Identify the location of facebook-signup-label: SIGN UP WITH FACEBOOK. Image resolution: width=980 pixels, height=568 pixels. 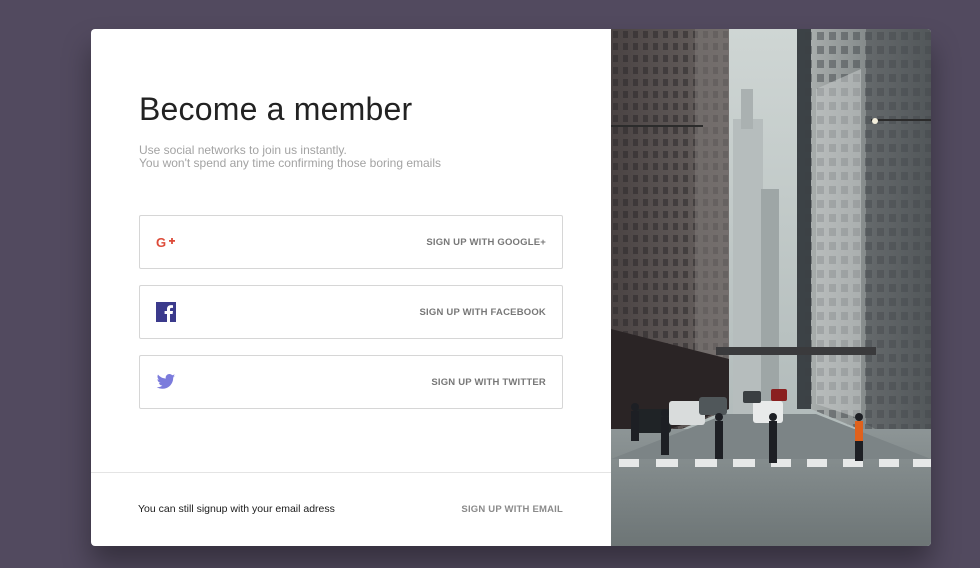
(482, 312).